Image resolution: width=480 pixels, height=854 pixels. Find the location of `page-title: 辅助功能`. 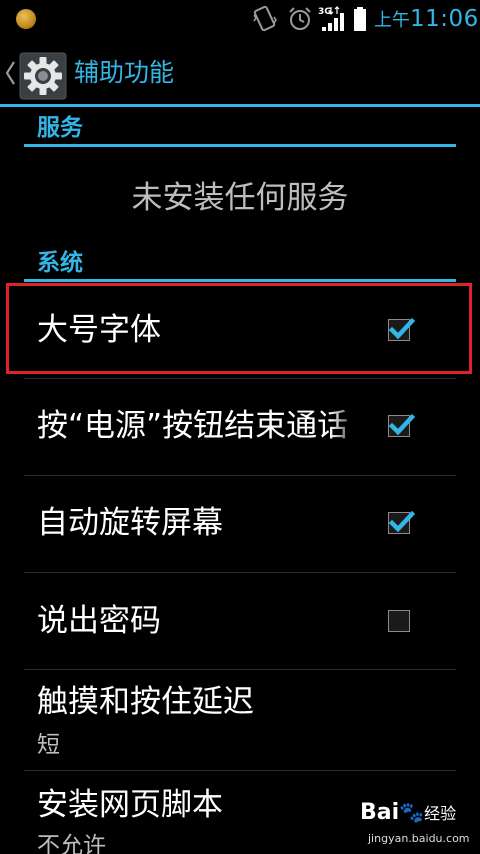

page-title: 辅助功能 is located at coordinates (124, 72).